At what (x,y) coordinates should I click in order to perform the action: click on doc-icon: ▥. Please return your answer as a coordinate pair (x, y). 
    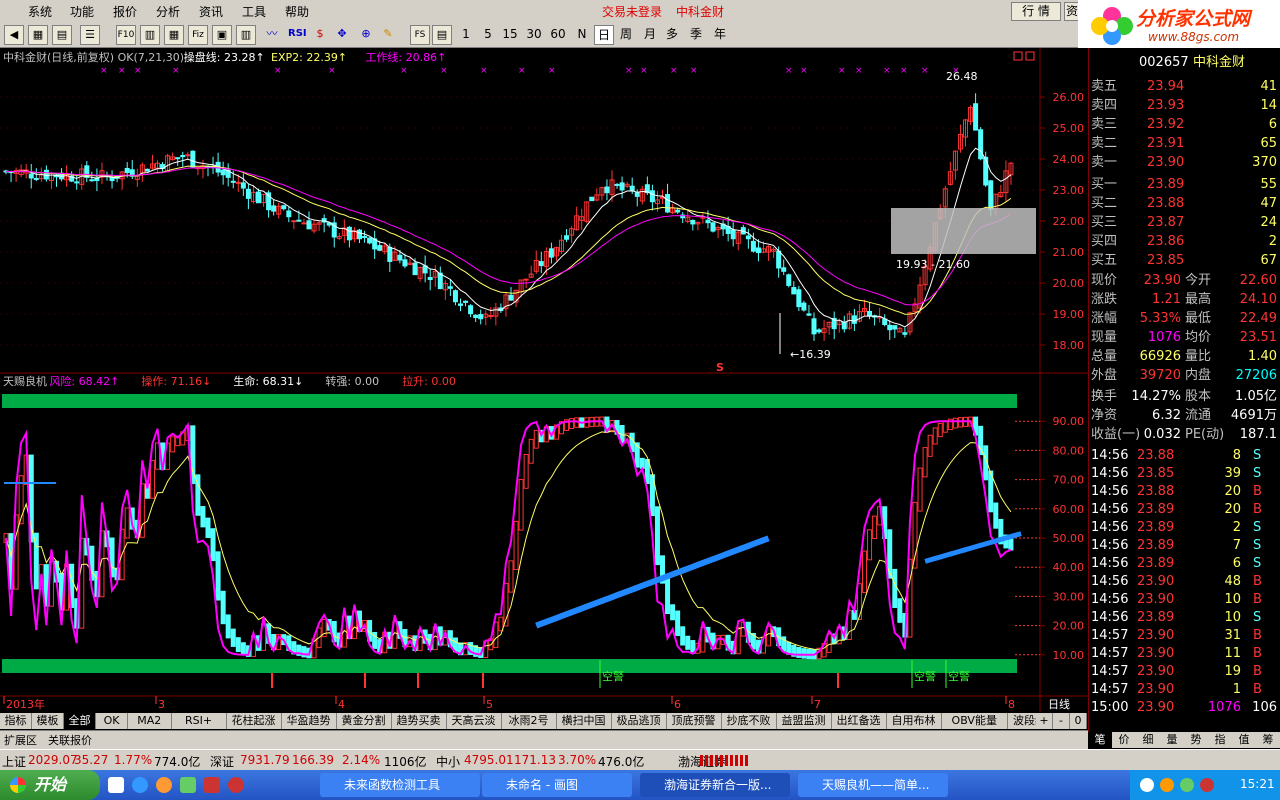
    Looking at the image, I should click on (150, 35).